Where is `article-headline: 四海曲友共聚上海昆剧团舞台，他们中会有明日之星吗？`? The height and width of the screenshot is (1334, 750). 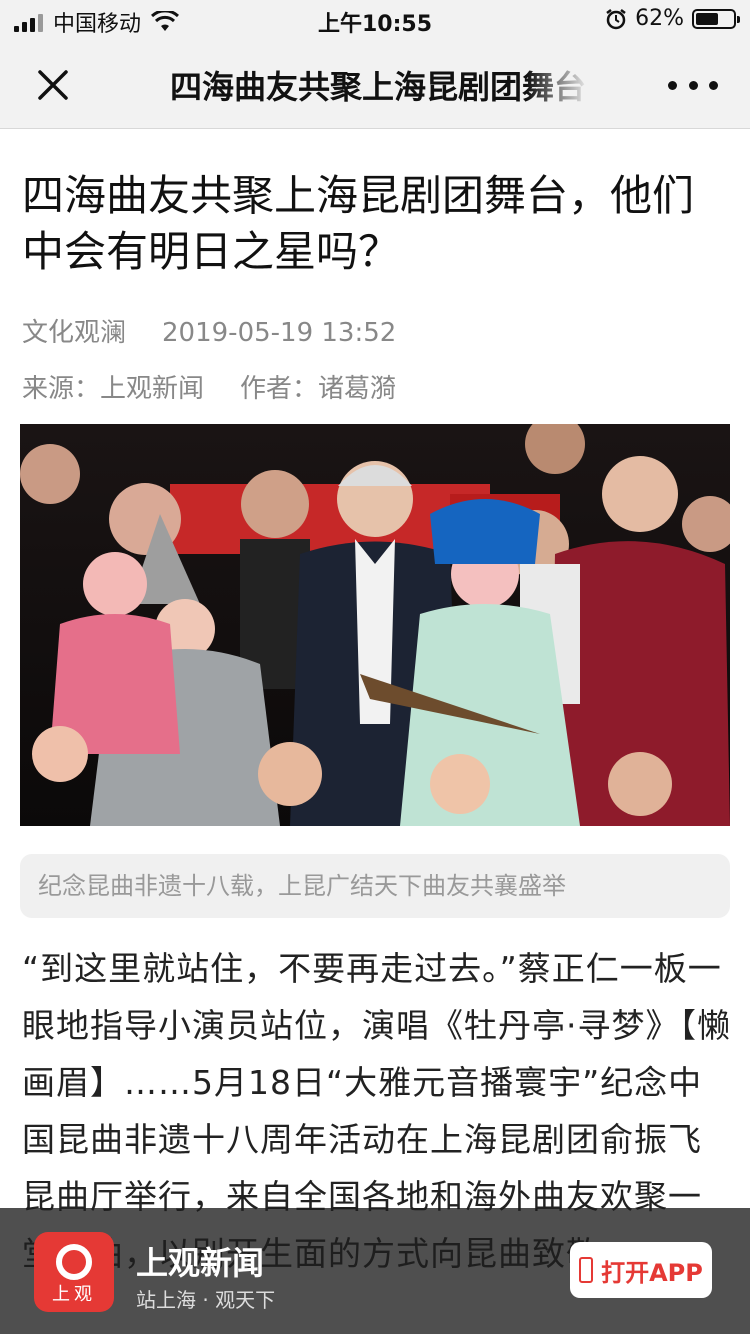 article-headline: 四海曲友共聚上海昆剧团舞台，他们中会有明日之星吗？ is located at coordinates (358, 223).